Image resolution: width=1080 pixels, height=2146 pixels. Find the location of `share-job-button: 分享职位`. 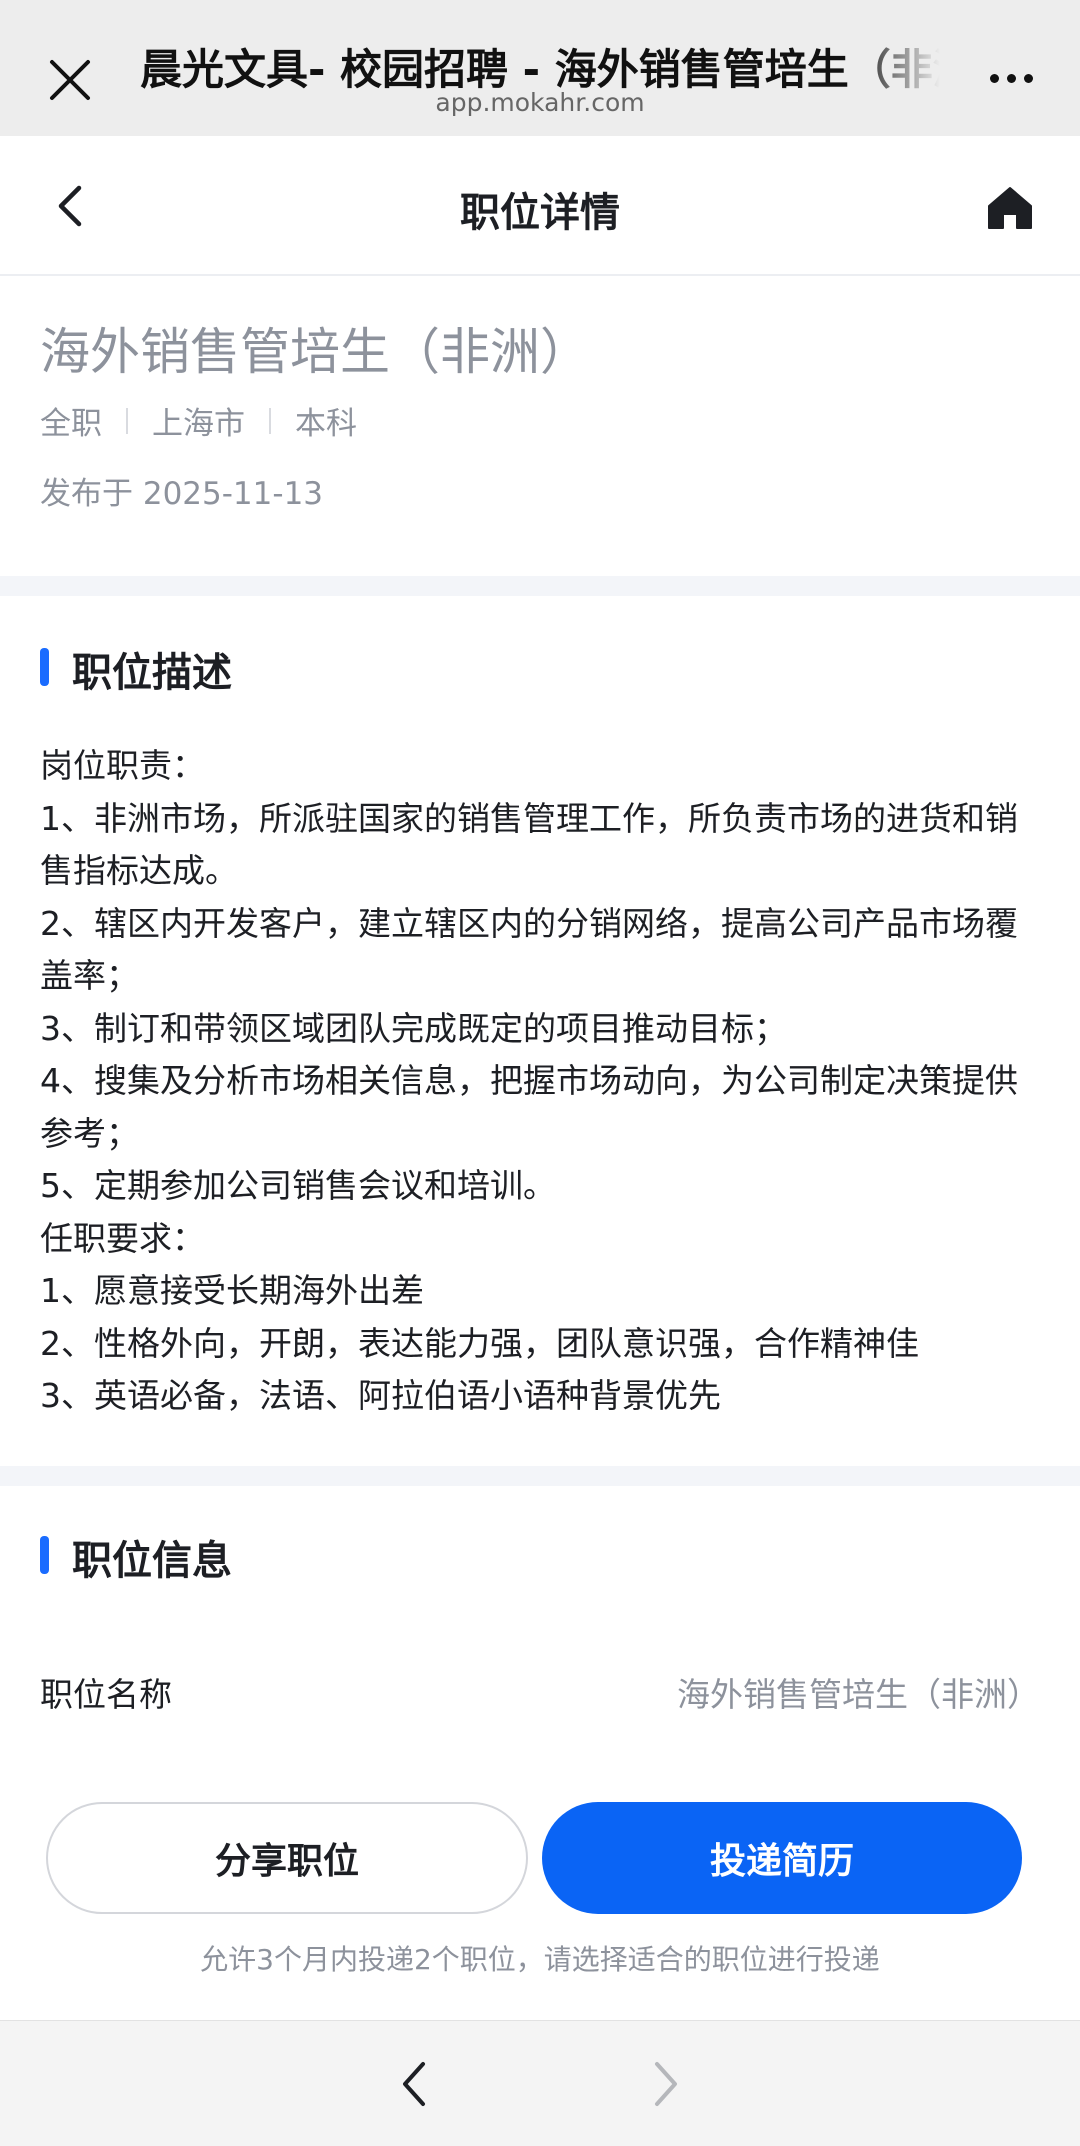

share-job-button: 分享职位 is located at coordinates (287, 1858).